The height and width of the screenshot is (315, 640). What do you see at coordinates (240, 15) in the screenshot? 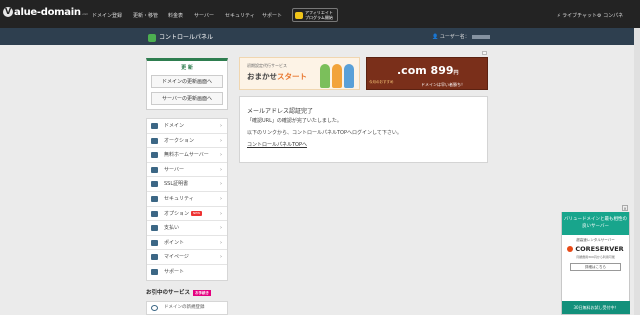
I see `nav-security: セキュリティ` at bounding box center [240, 15].